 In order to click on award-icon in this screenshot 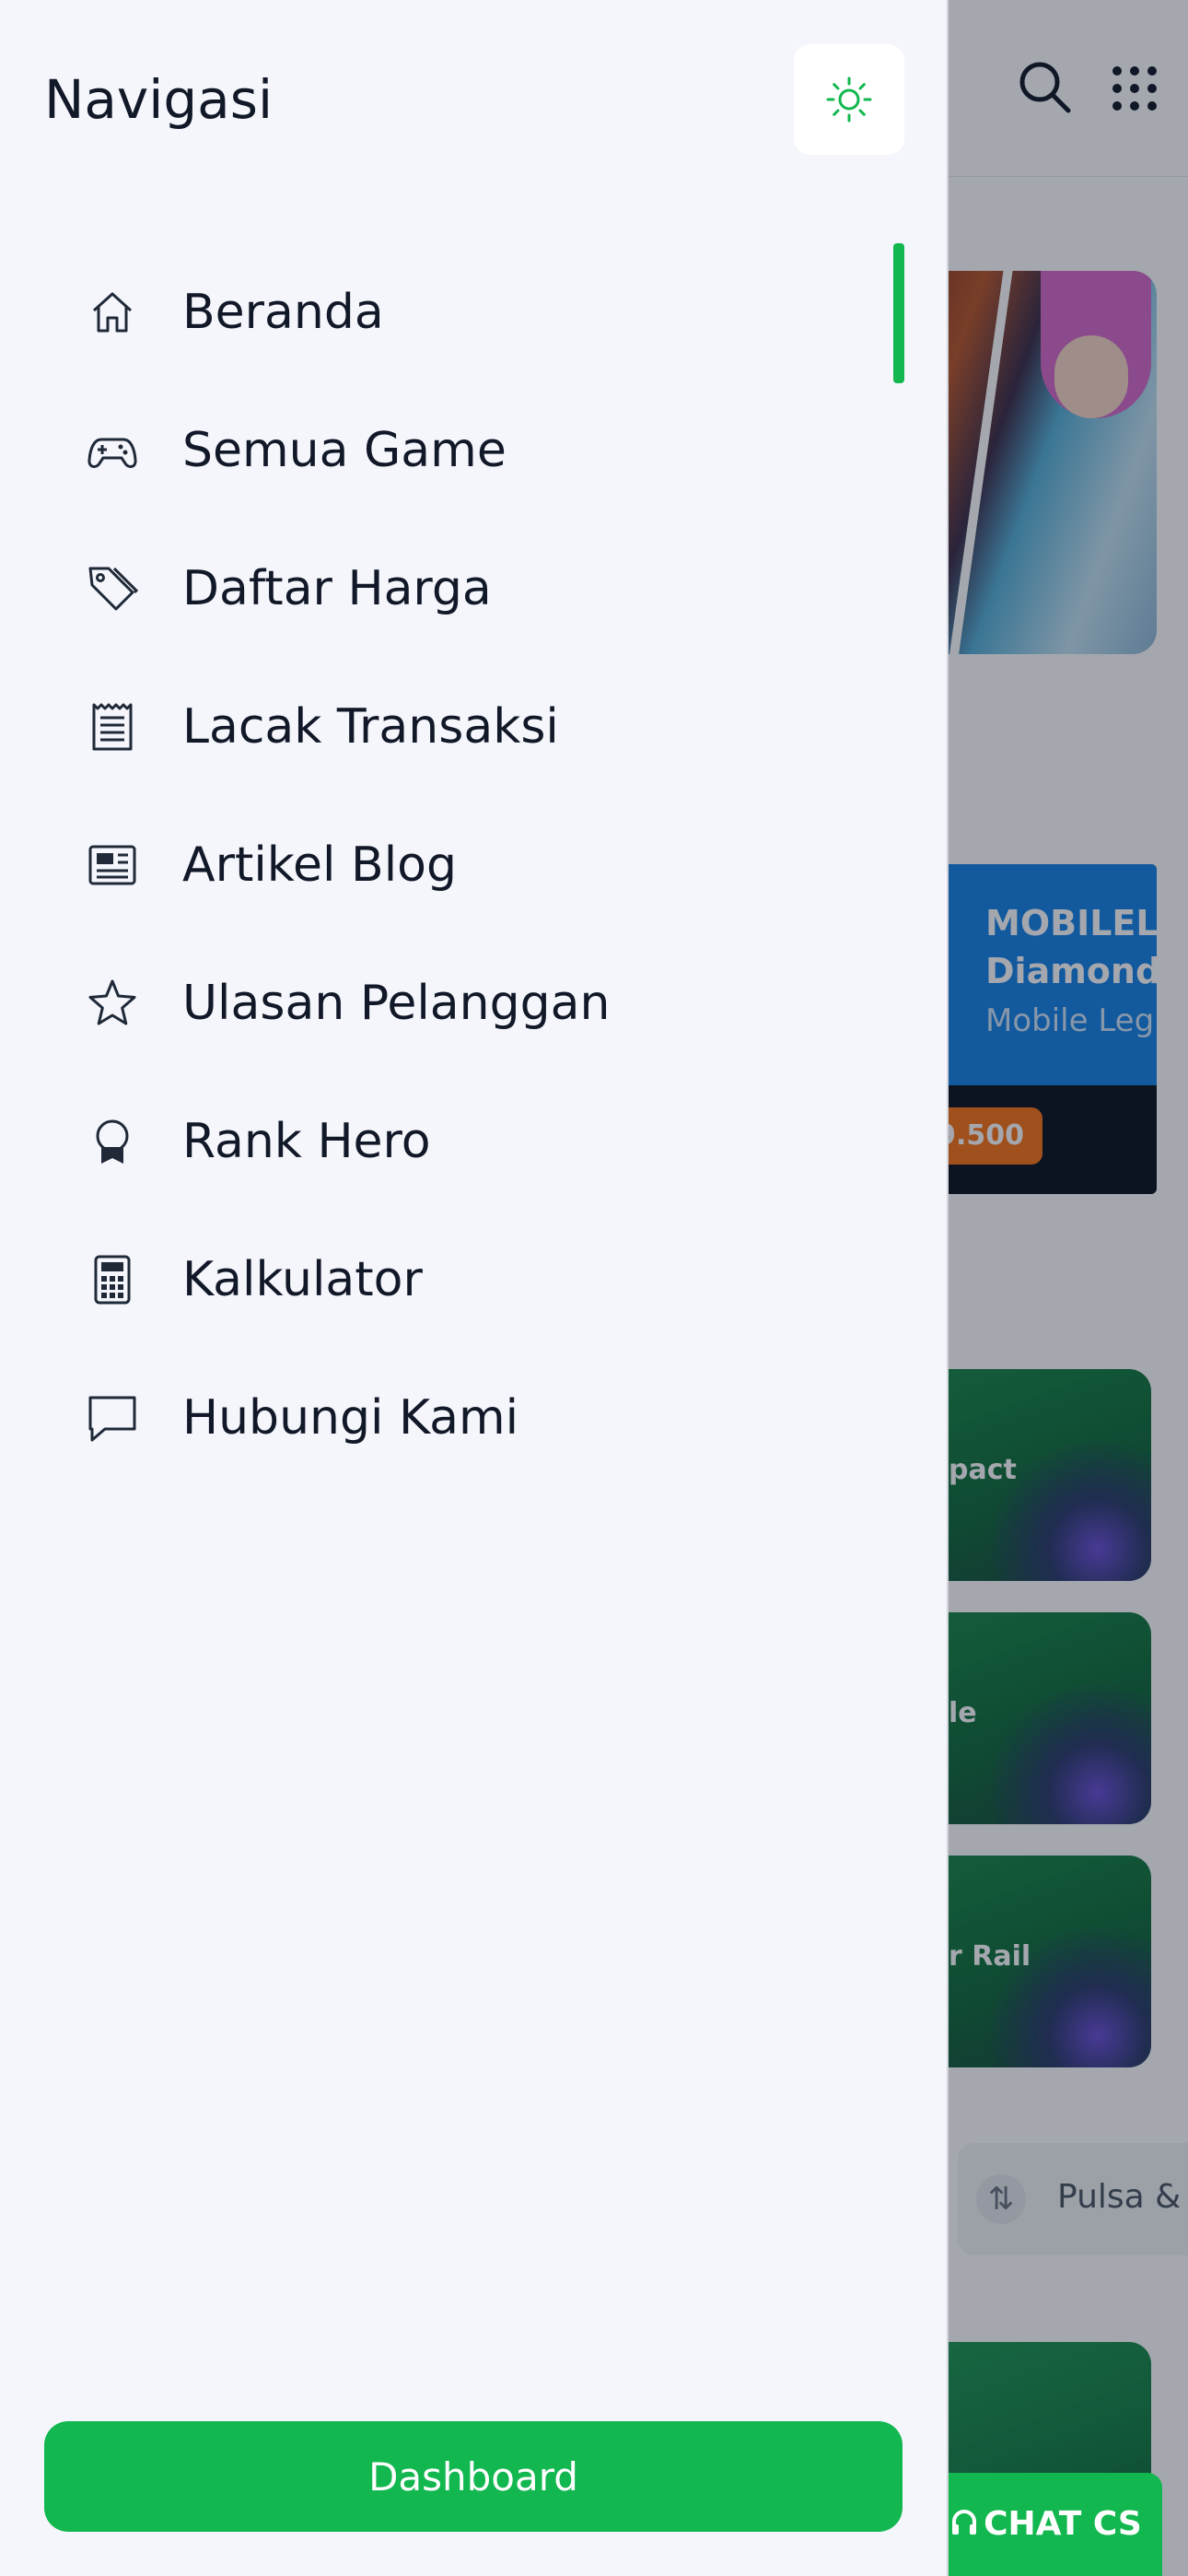, I will do `click(112, 1141)`.